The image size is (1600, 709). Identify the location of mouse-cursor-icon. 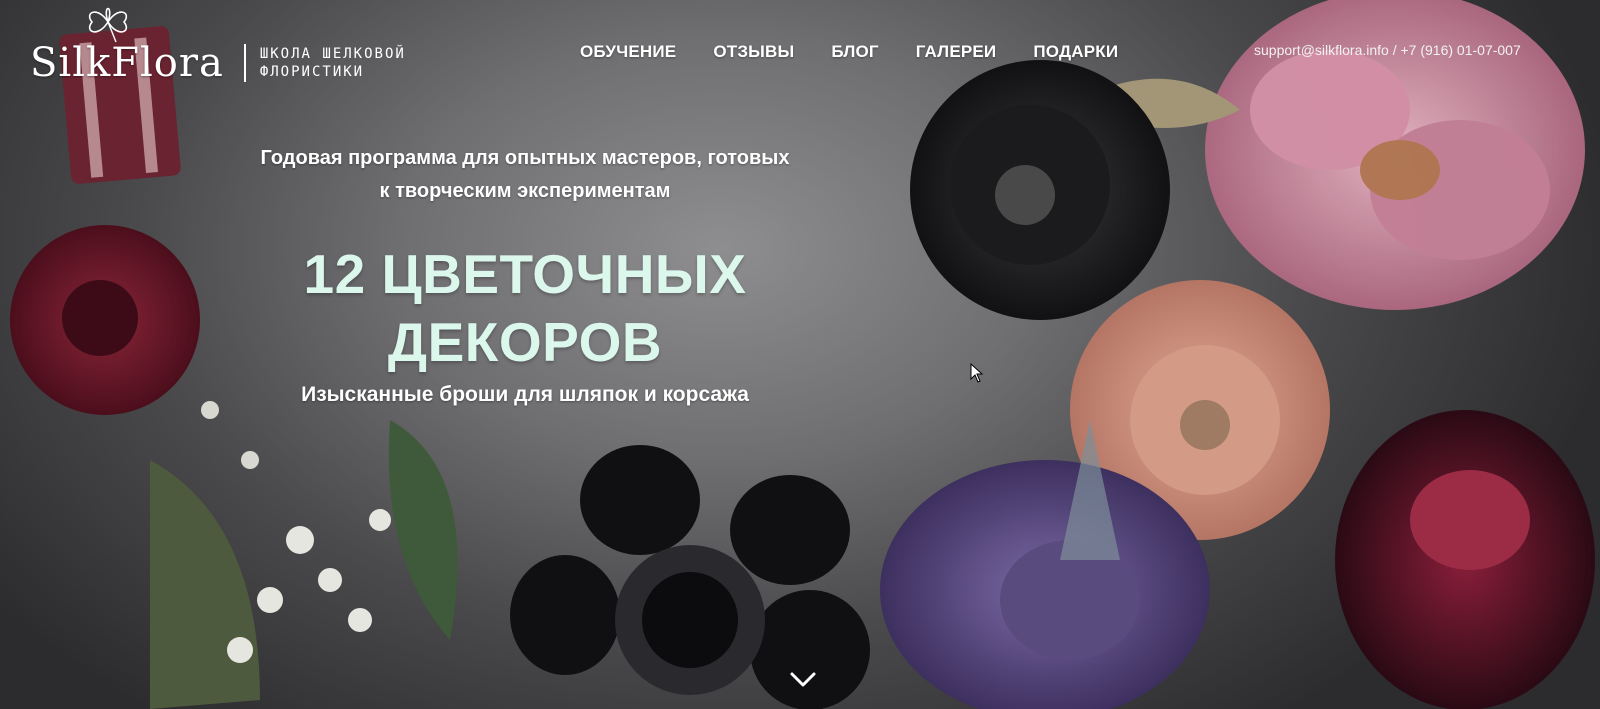
(977, 373).